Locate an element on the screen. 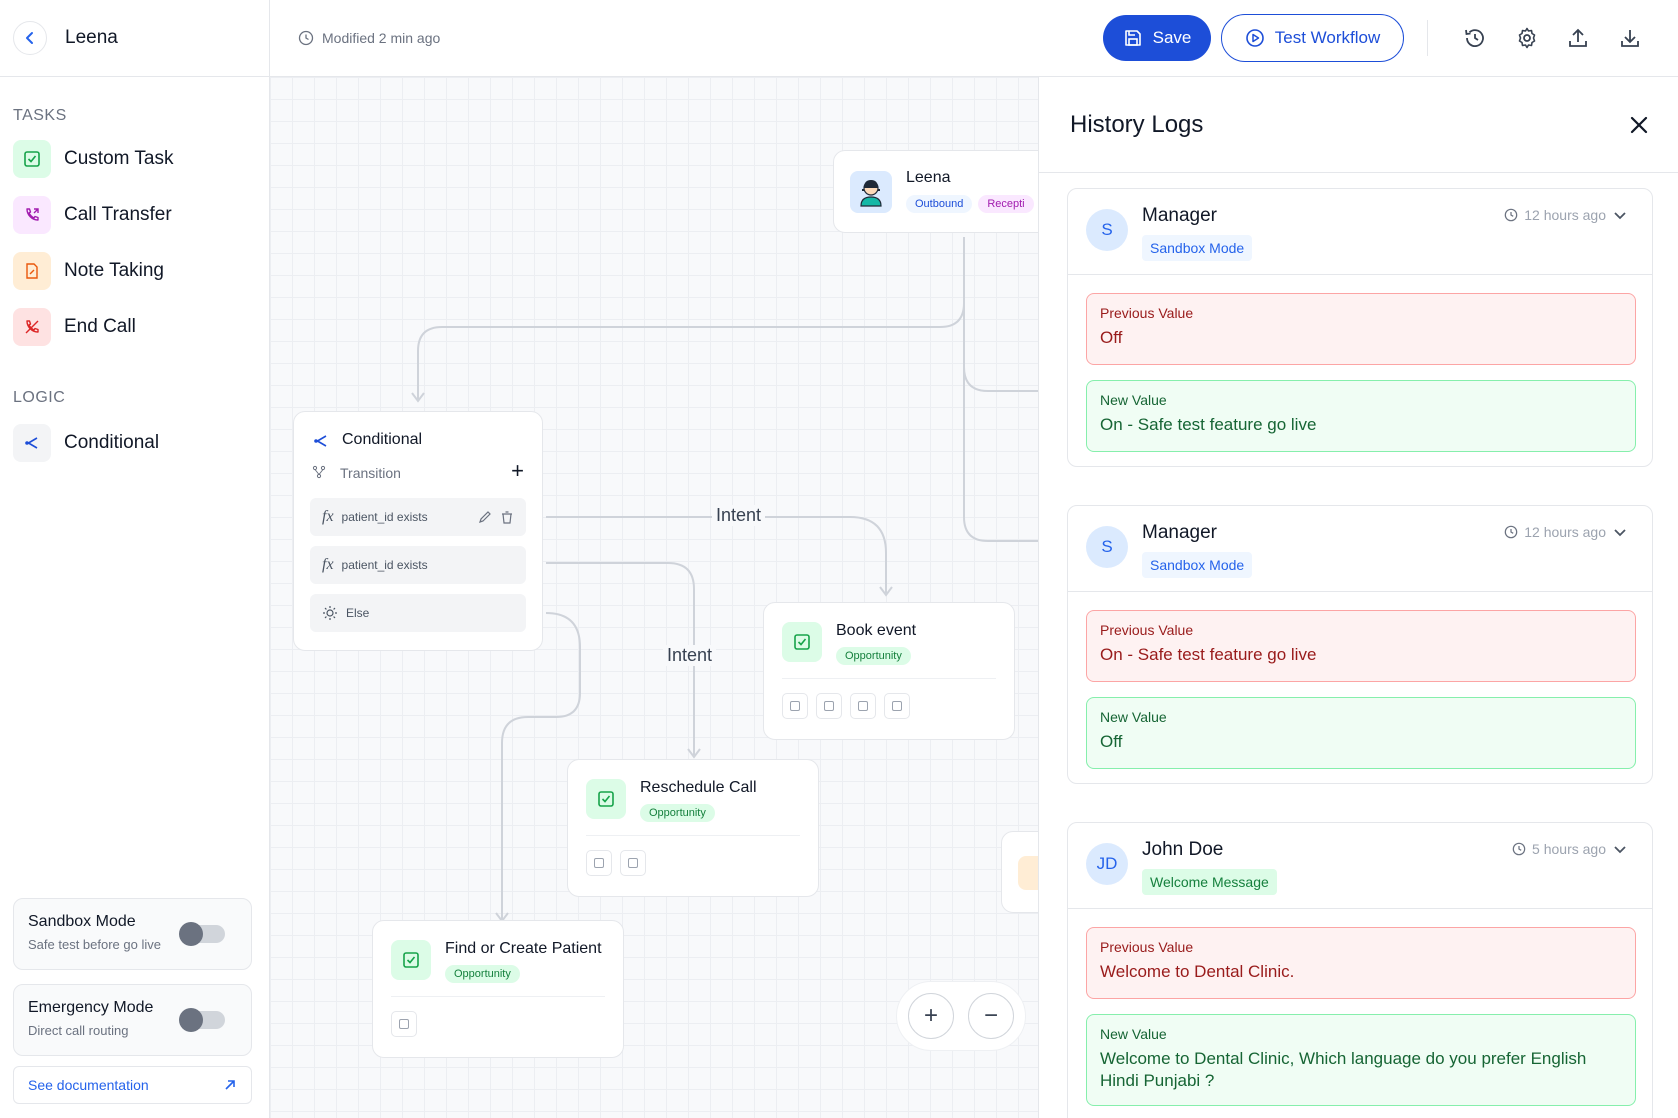 Image resolution: width=1678 pixels, height=1118 pixels. download-icon is located at coordinates (1630, 38).